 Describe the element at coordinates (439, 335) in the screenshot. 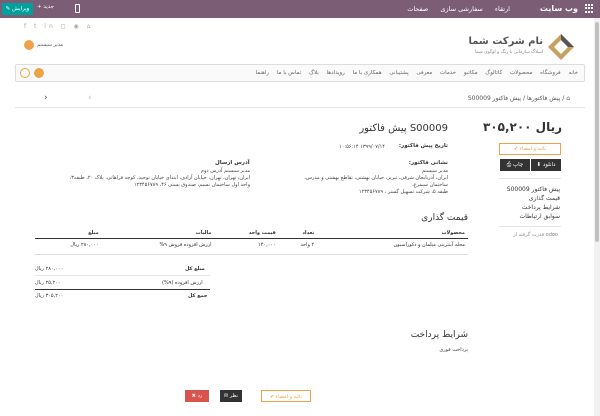

I see `payment-title: شرایط پرداخت` at that location.